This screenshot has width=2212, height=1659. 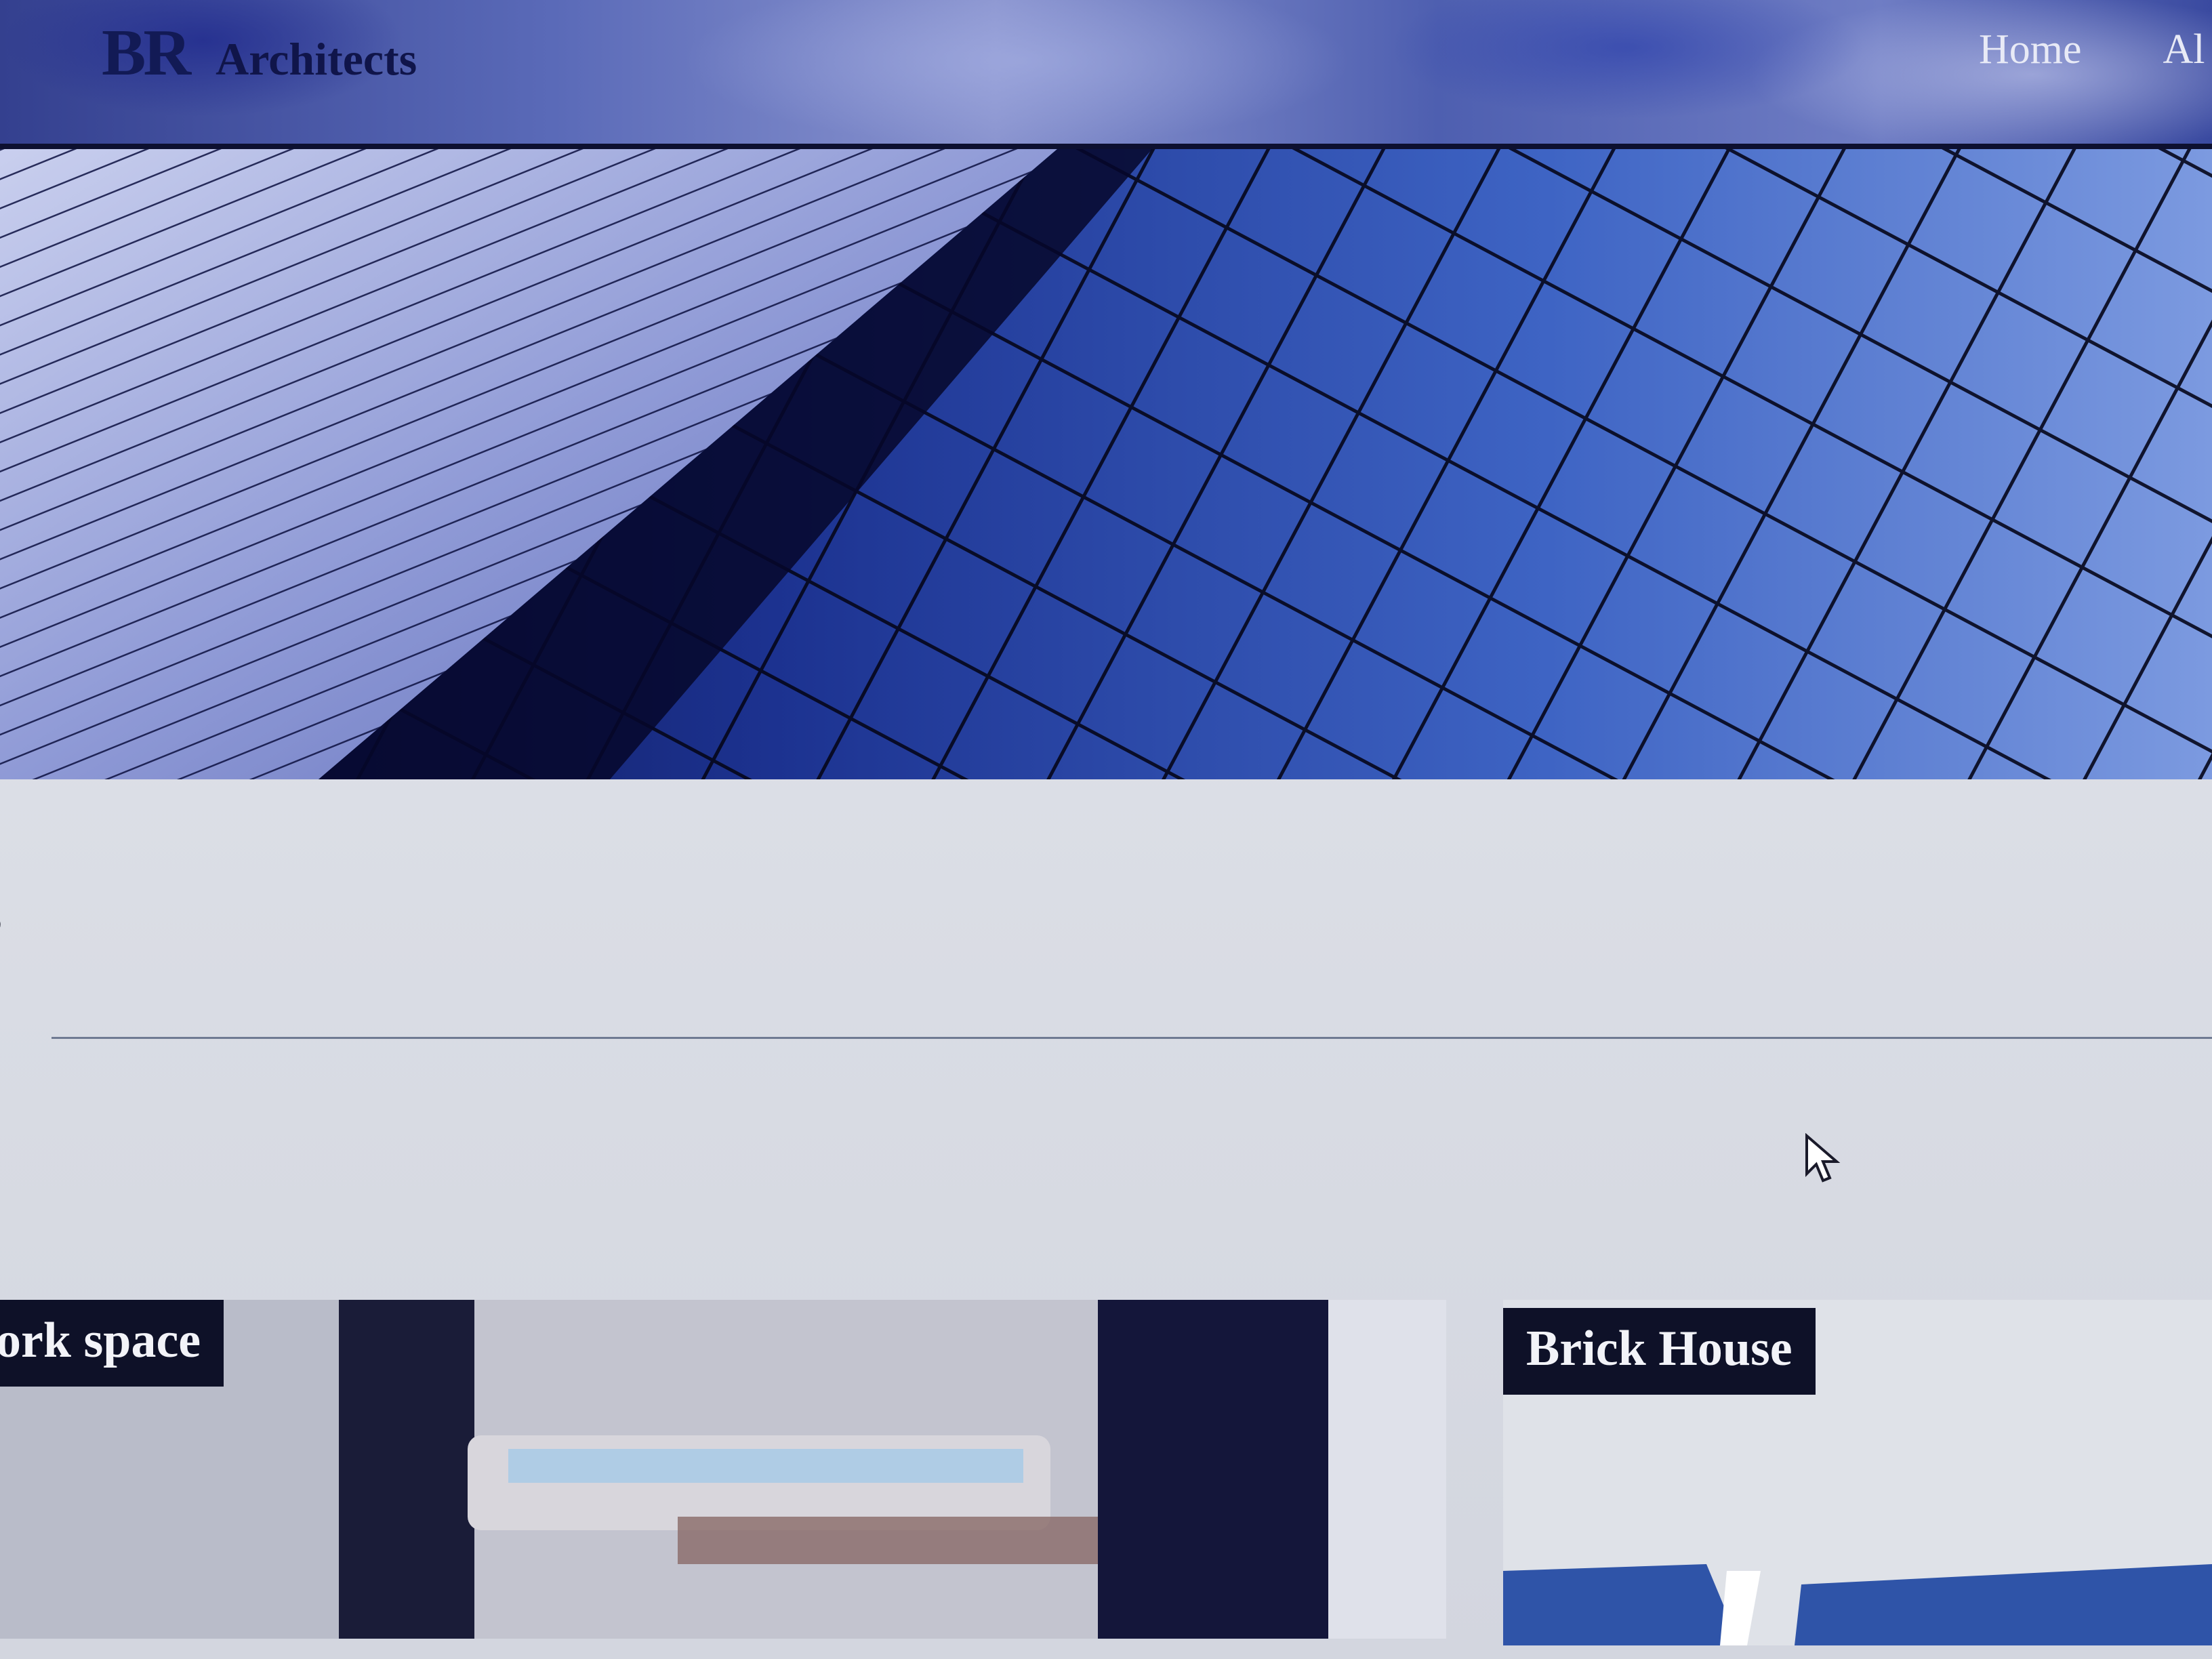 What do you see at coordinates (2092, 50) in the screenshot?
I see `nav-menu: Home Al` at bounding box center [2092, 50].